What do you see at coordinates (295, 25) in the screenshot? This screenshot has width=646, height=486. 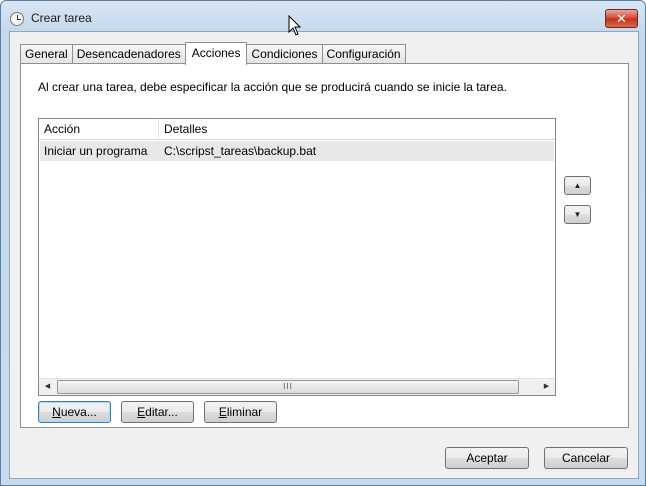 I see `mouse-cursor-icon` at bounding box center [295, 25].